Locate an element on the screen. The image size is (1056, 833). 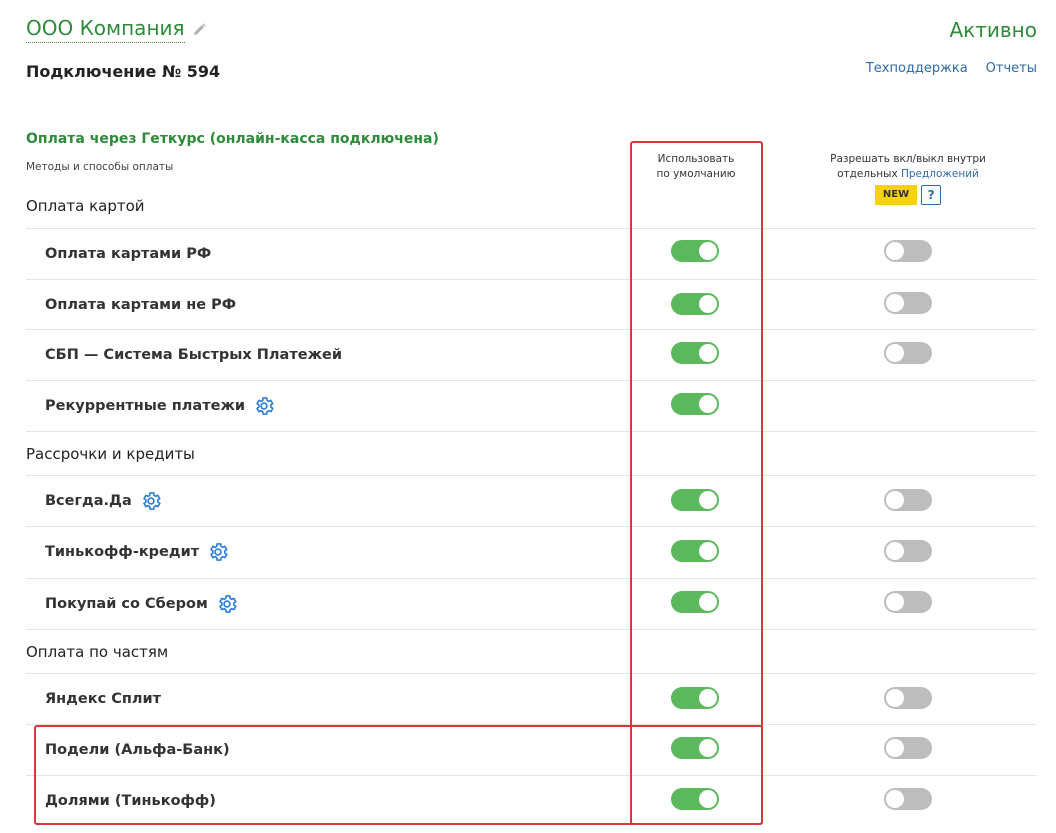
payment-row-label: Покупай со Сбером is located at coordinates (126, 604).